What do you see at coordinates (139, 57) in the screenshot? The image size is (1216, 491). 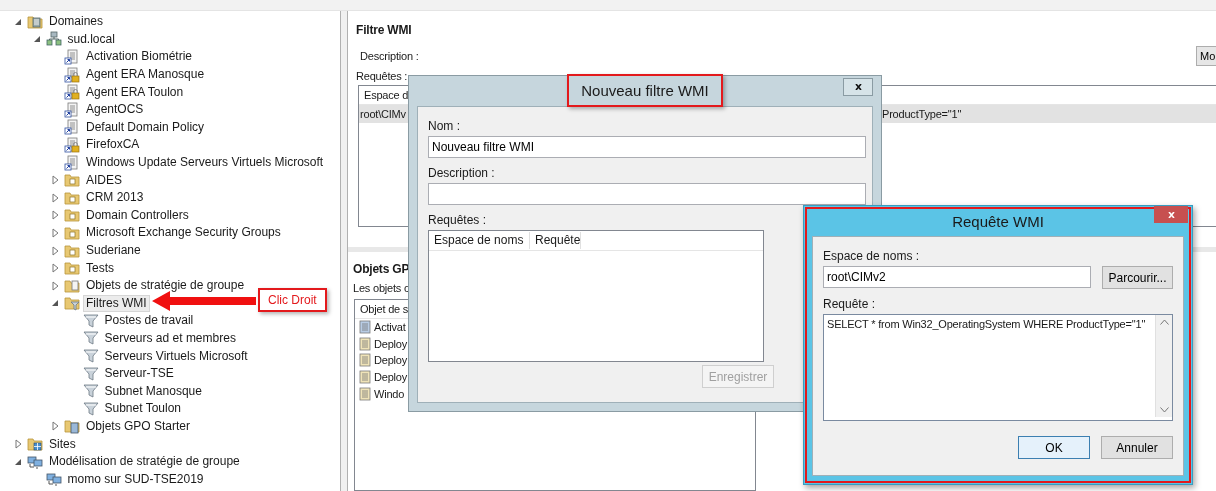 I see `tree-item: Activation Biométrie` at bounding box center [139, 57].